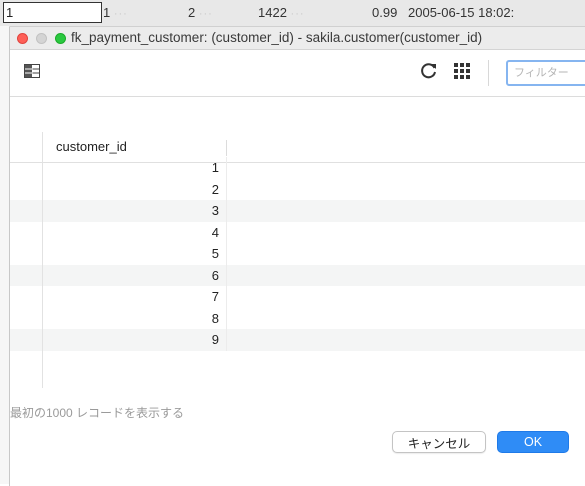  What do you see at coordinates (297, 73) in the screenshot?
I see `toolbar` at bounding box center [297, 73].